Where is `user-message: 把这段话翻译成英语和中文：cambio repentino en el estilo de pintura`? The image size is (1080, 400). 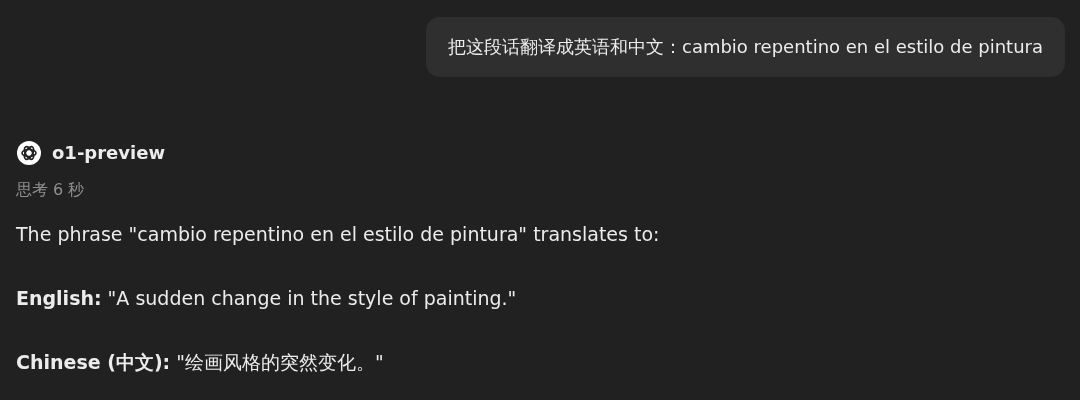
user-message: 把这段话翻译成英语和中文：cambio repentino en el estilo de pintura is located at coordinates (745, 47).